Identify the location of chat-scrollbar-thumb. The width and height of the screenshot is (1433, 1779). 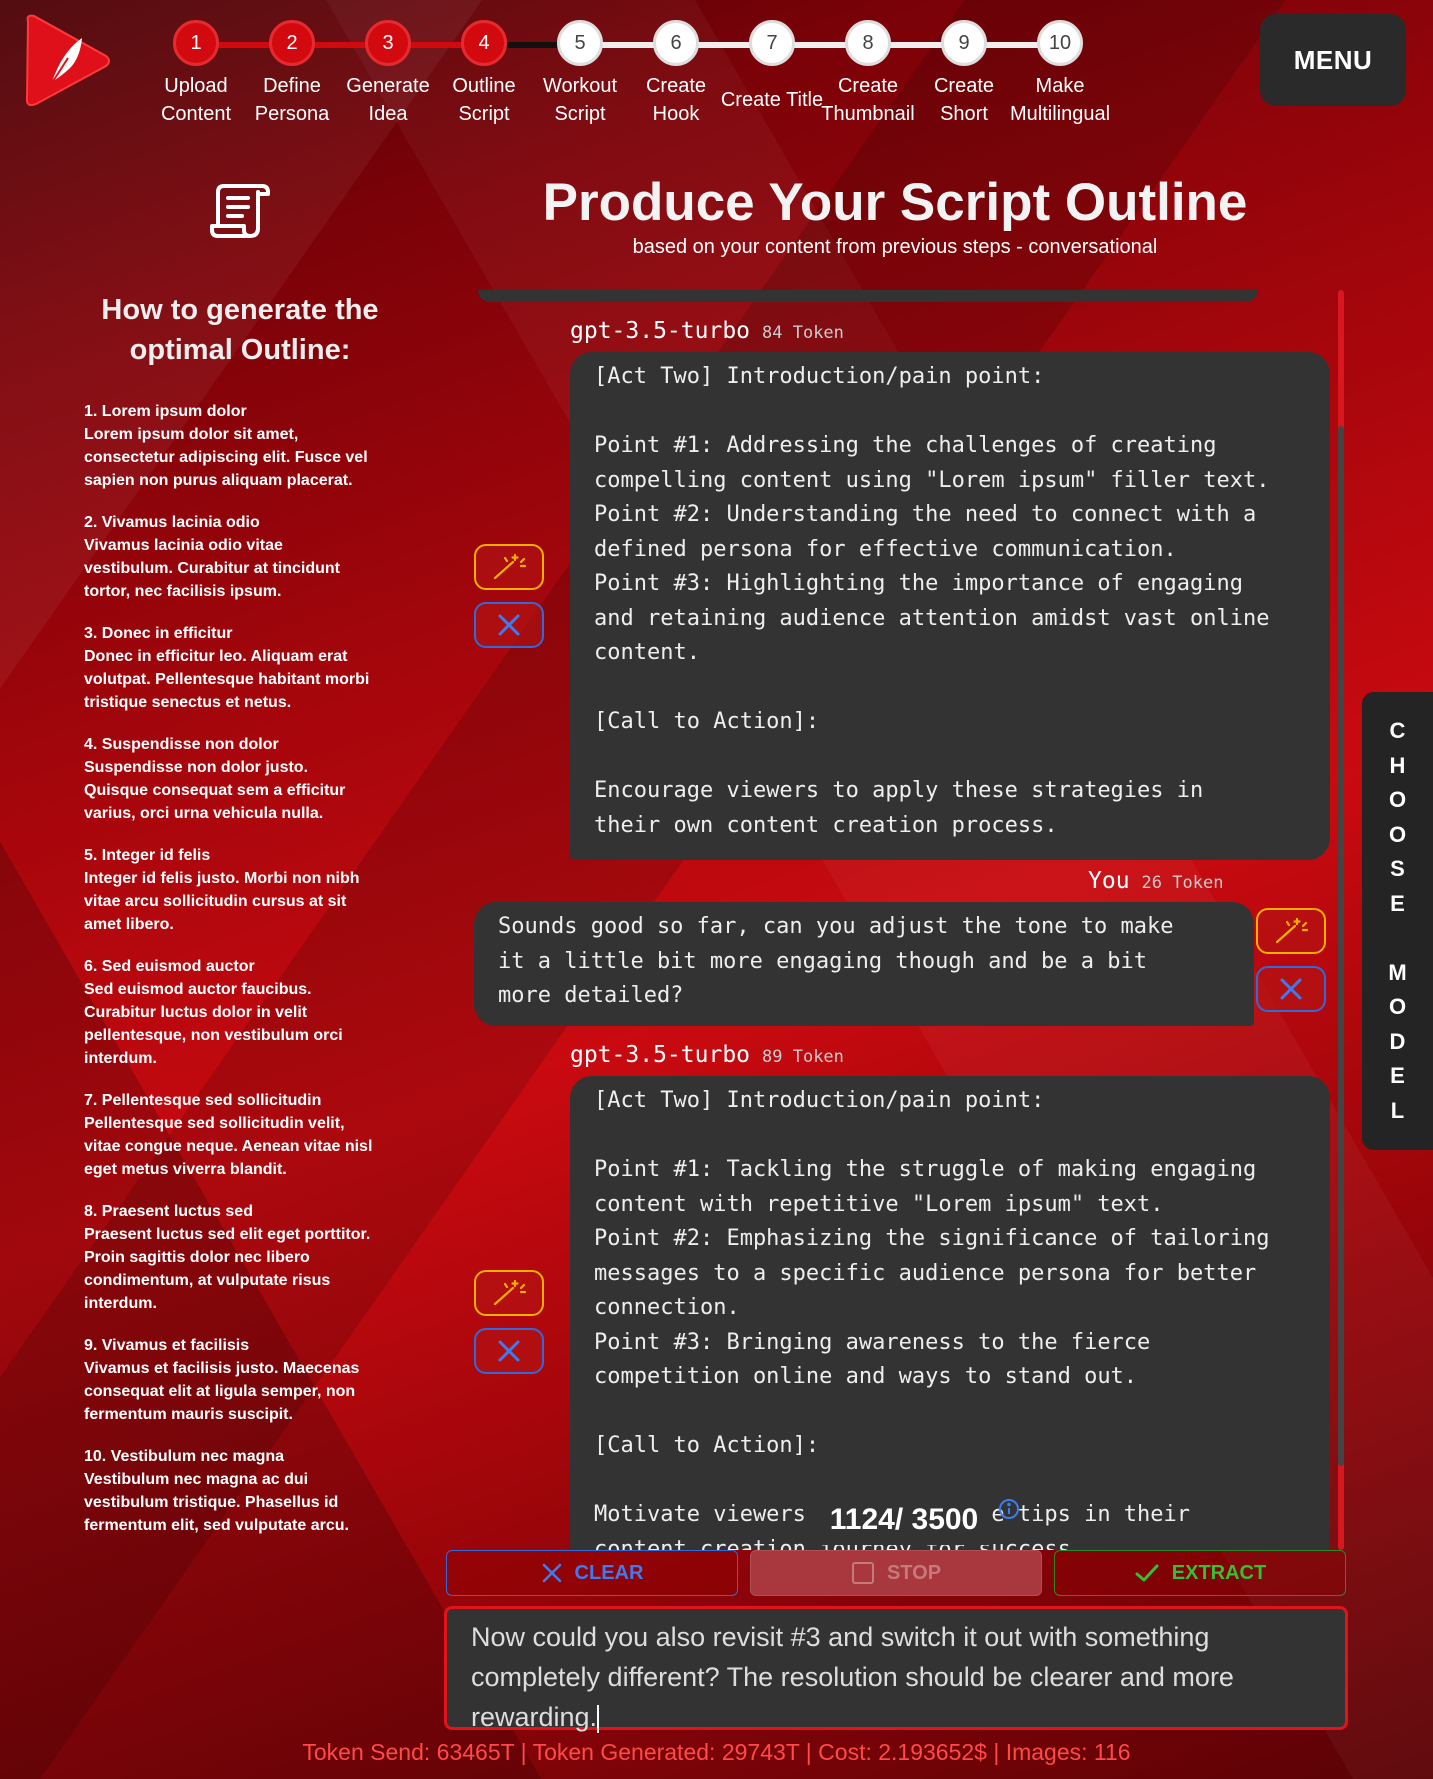
(1341, 946).